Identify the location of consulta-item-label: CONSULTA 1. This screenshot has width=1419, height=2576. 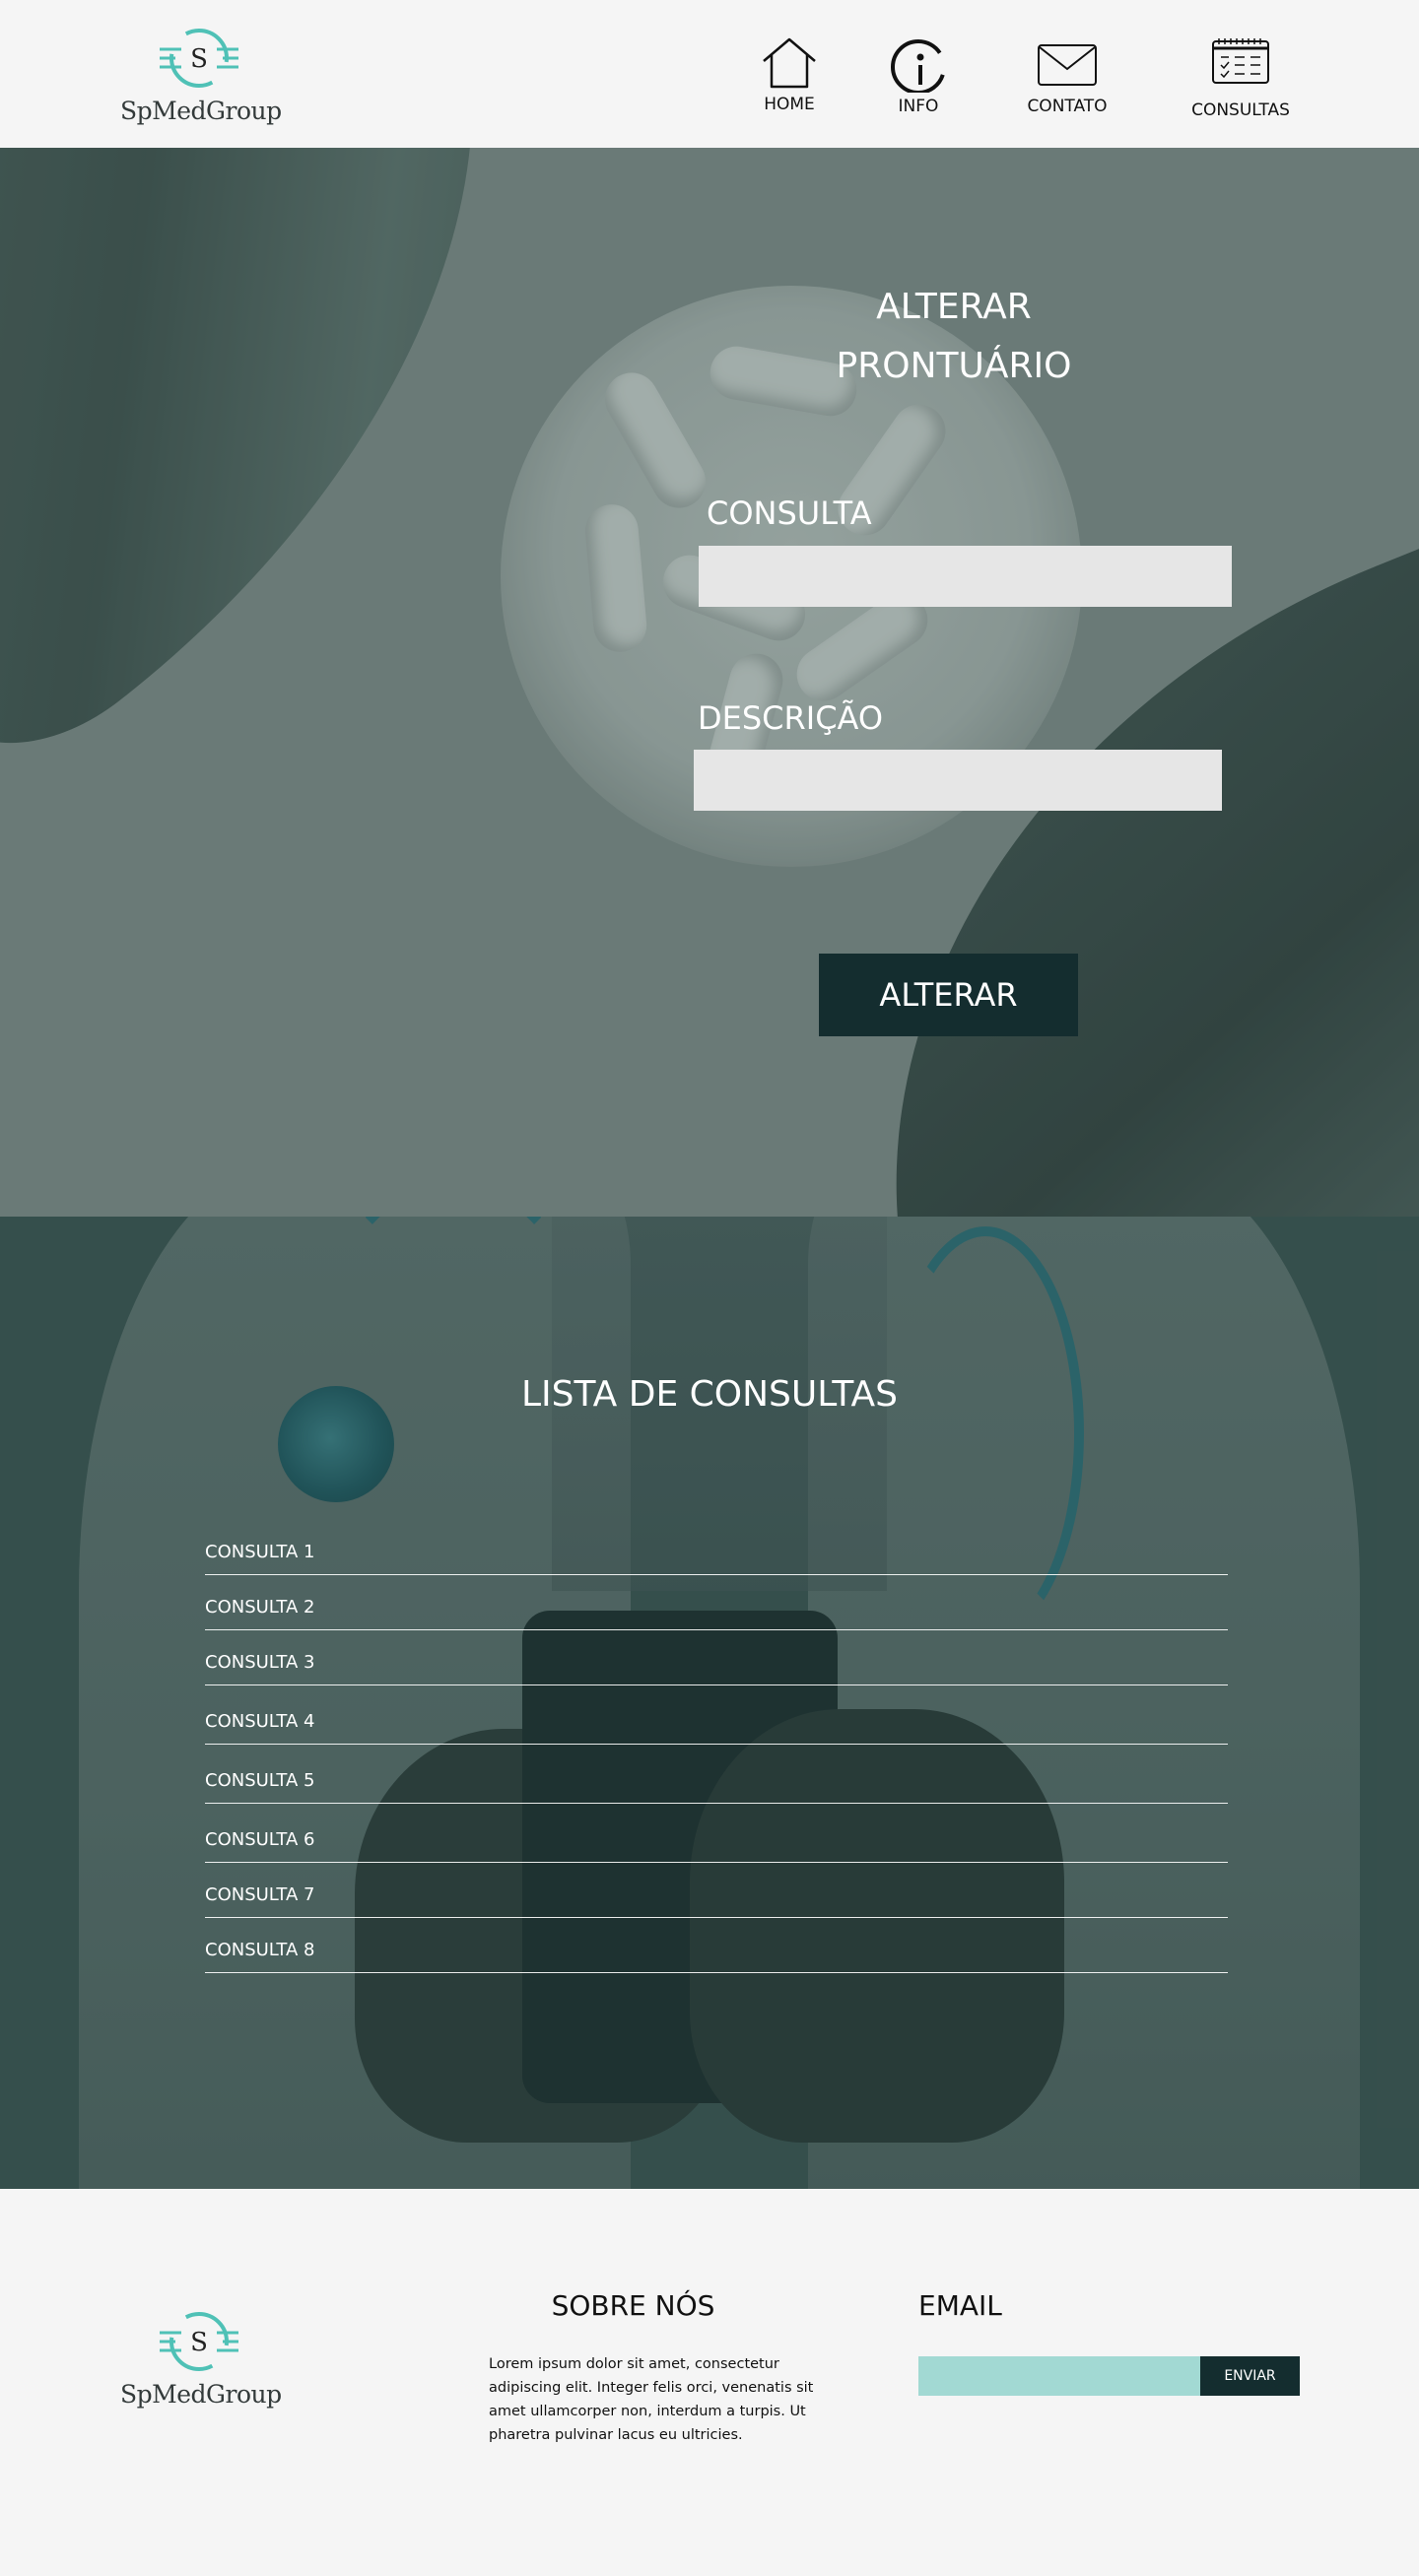
(260, 1552).